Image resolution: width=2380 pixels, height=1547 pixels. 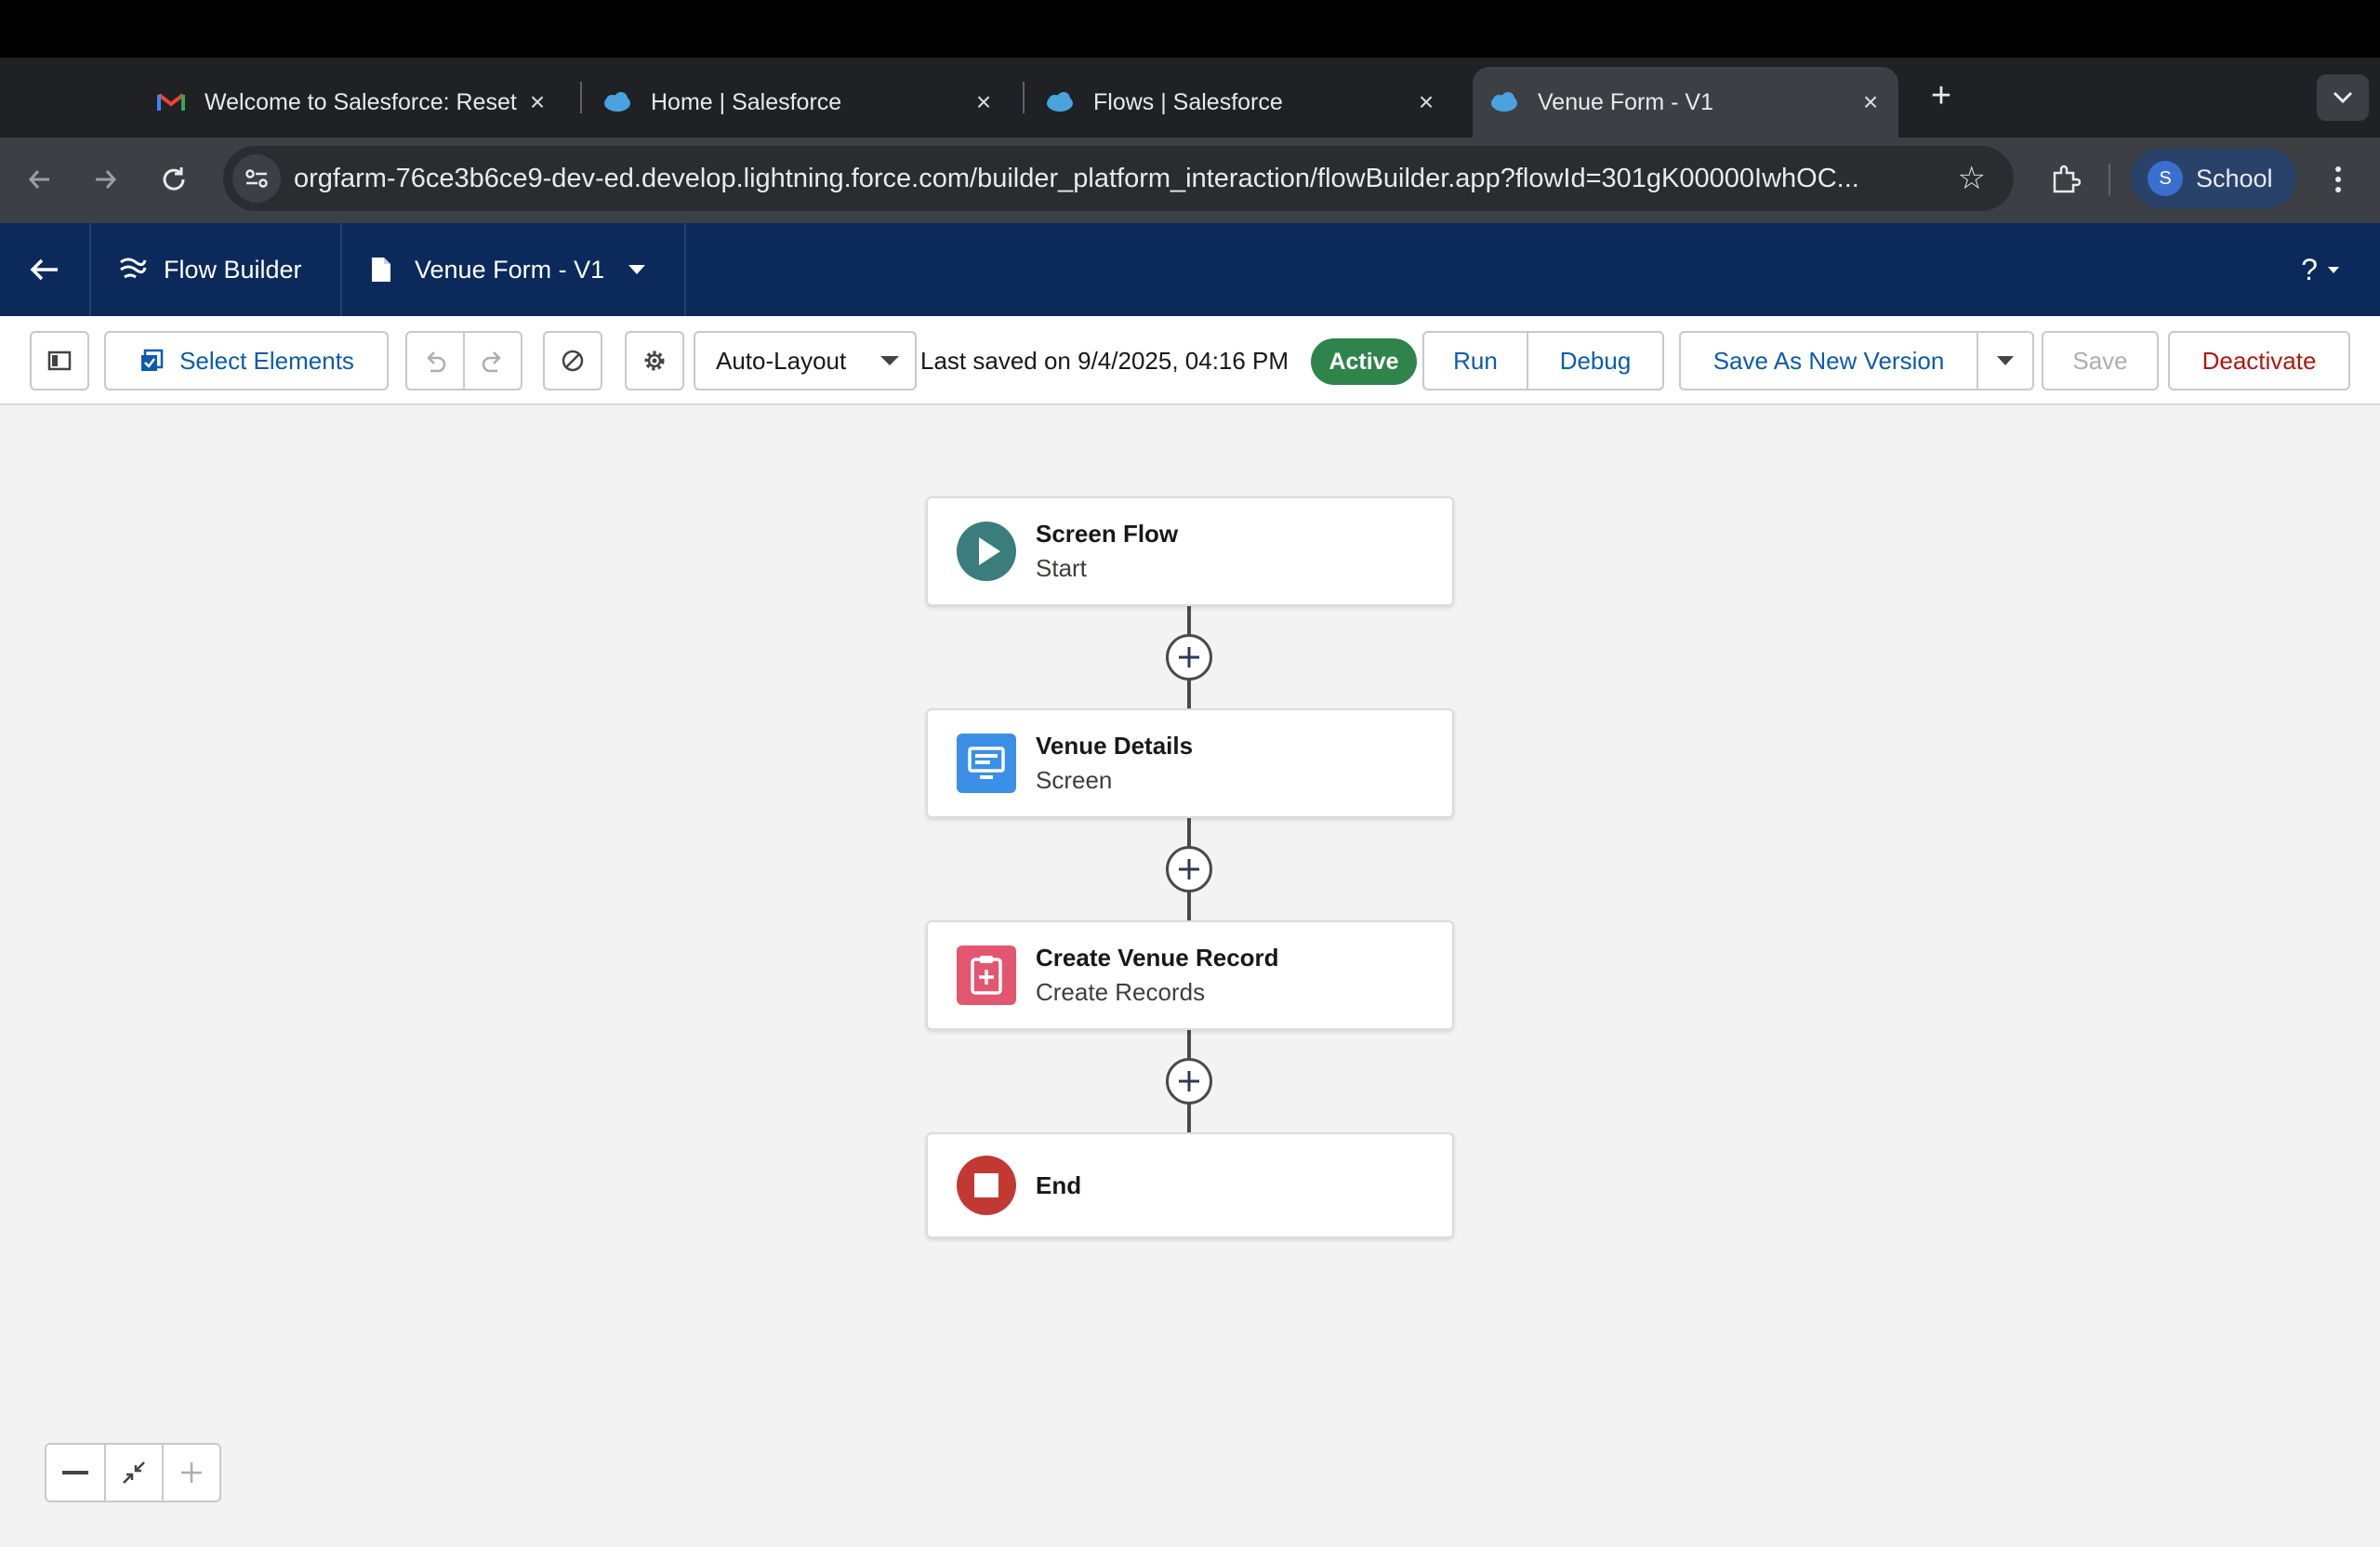 I want to click on flow-builder-icon, so click(x=133, y=268).